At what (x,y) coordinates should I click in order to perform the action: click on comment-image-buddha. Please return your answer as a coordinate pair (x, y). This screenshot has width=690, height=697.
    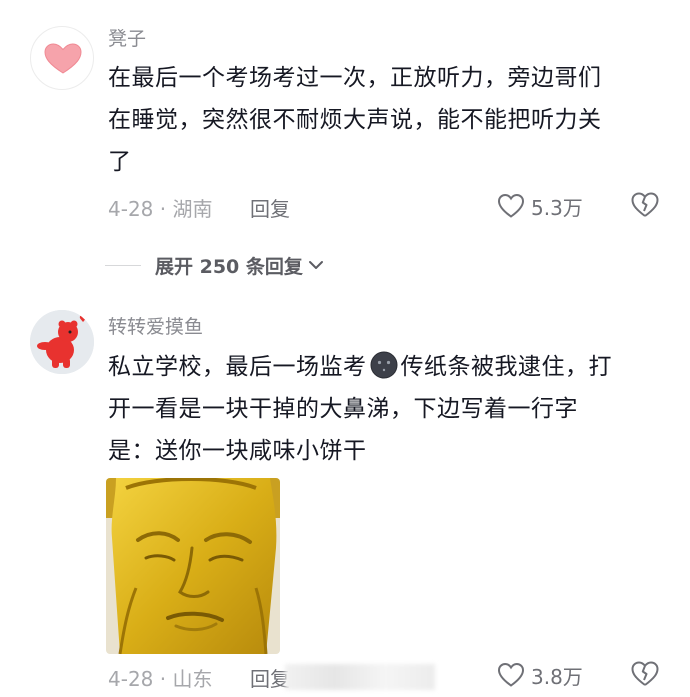
    Looking at the image, I should click on (193, 566).